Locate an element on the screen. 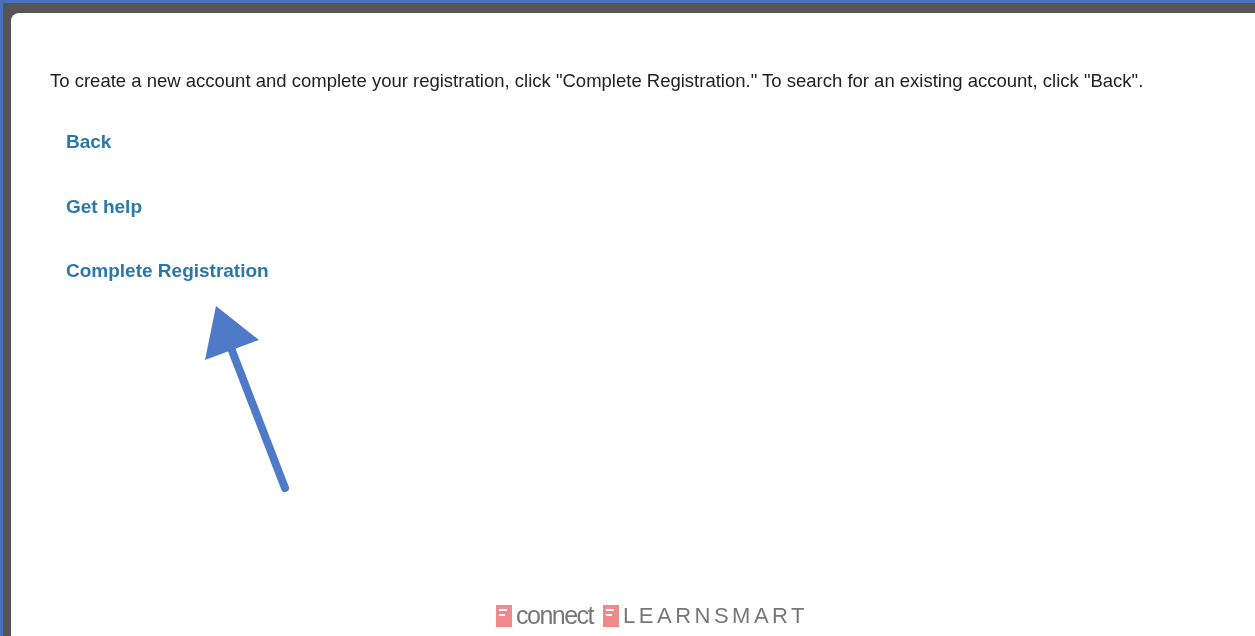 This screenshot has width=1255, height=636. instructions-text: To create a new account and complete your registration, click "Complete Registration." To search for an existing account, click "Back". is located at coordinates (597, 80).